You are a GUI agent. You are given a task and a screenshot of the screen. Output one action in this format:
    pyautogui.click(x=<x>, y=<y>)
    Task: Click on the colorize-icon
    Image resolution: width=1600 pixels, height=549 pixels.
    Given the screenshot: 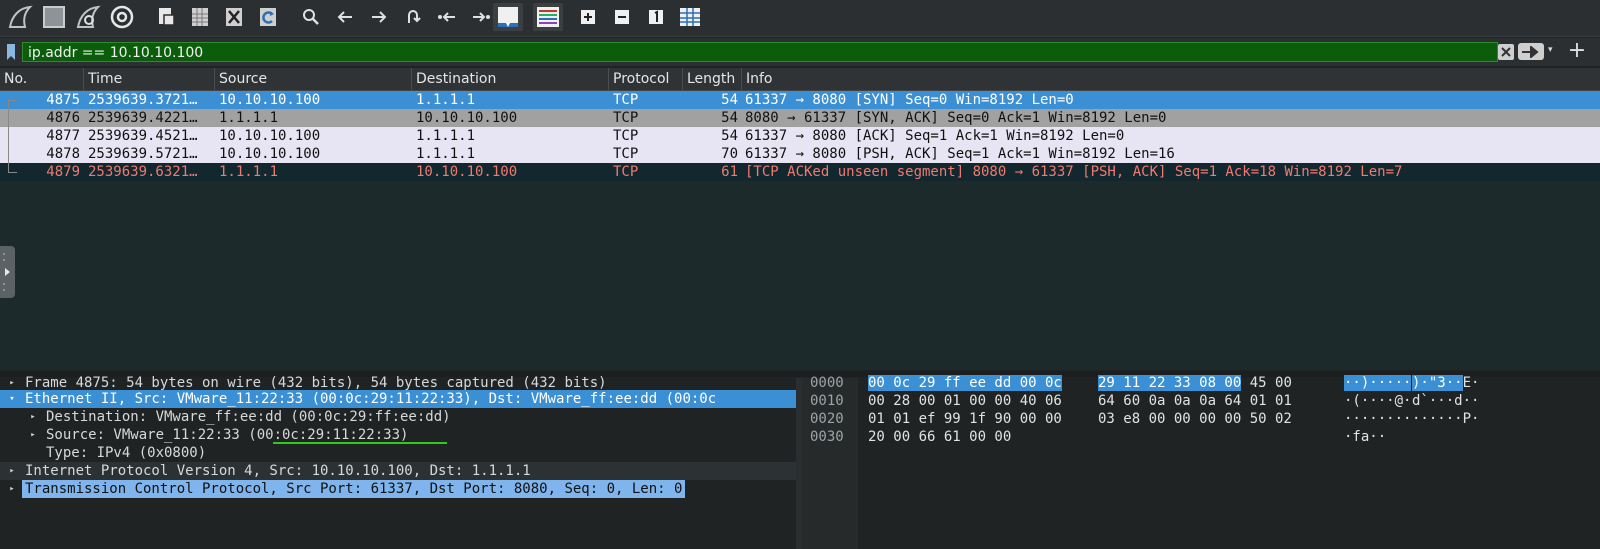 What is the action you would take?
    pyautogui.click(x=548, y=17)
    